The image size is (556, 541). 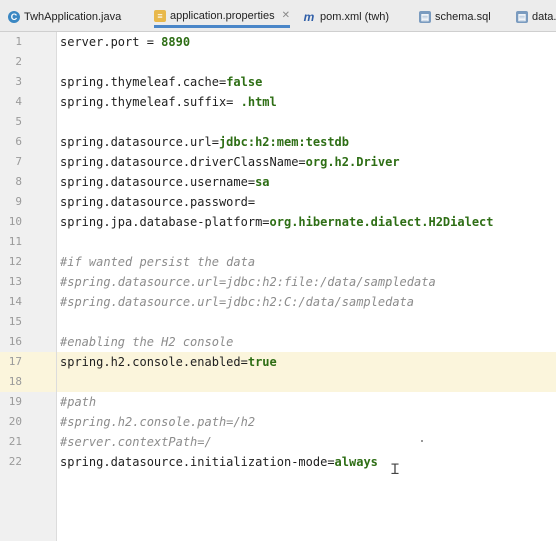 What do you see at coordinates (306, 442) in the screenshot?
I see `code-line: #server.contextPath=/` at bounding box center [306, 442].